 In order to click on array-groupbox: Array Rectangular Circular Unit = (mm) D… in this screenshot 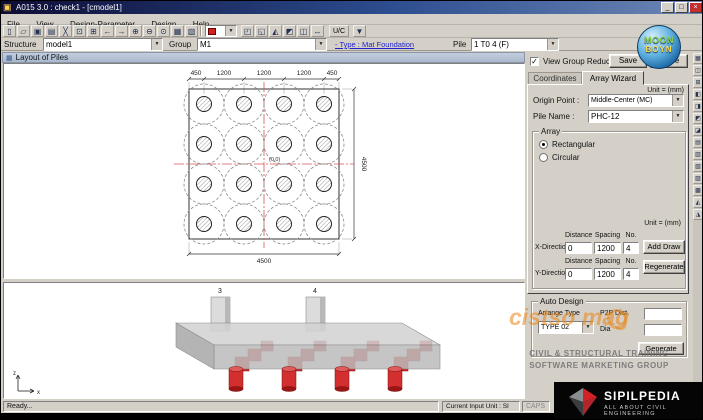, I will do `click(609, 208)`.